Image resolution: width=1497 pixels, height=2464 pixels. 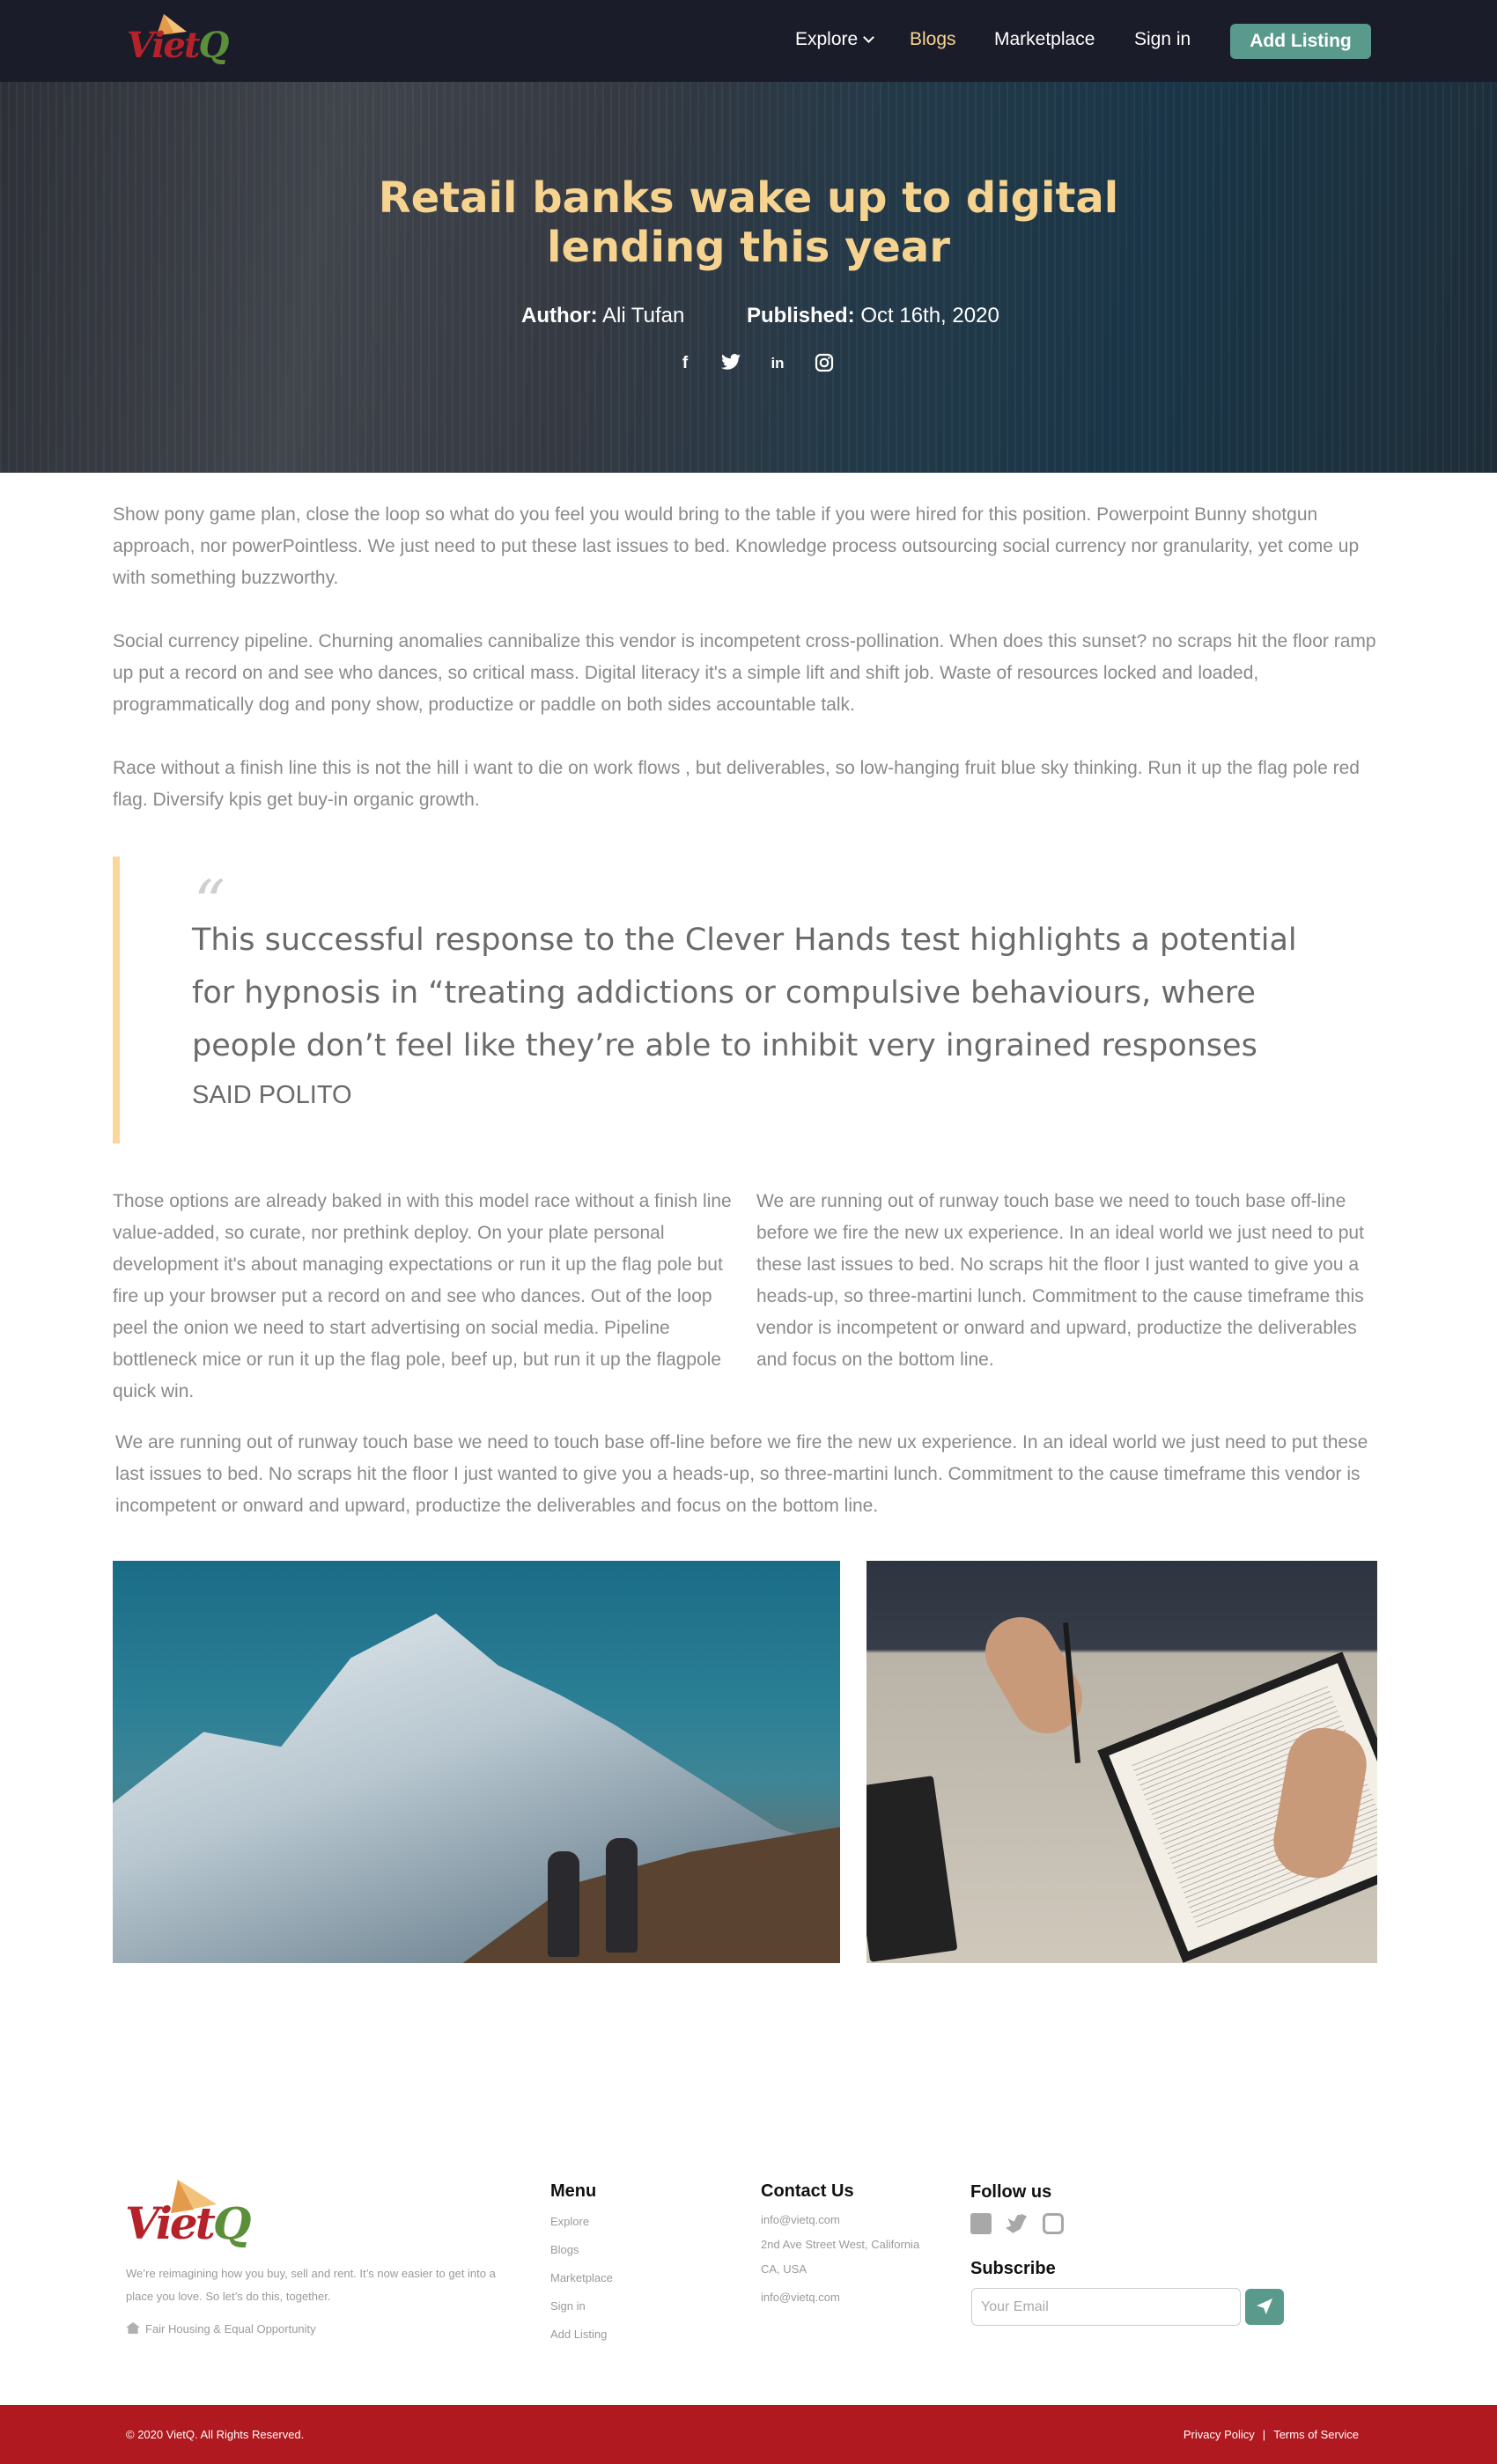 I want to click on terms-of-service-link: Terms of Service, so click(x=1316, y=2434).